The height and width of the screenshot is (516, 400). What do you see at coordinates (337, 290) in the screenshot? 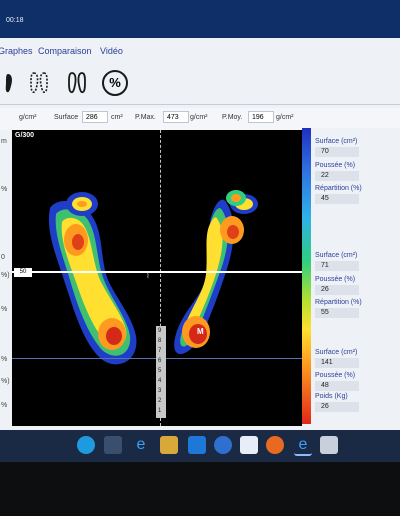
I see `right-poussee-value: 26` at bounding box center [337, 290].